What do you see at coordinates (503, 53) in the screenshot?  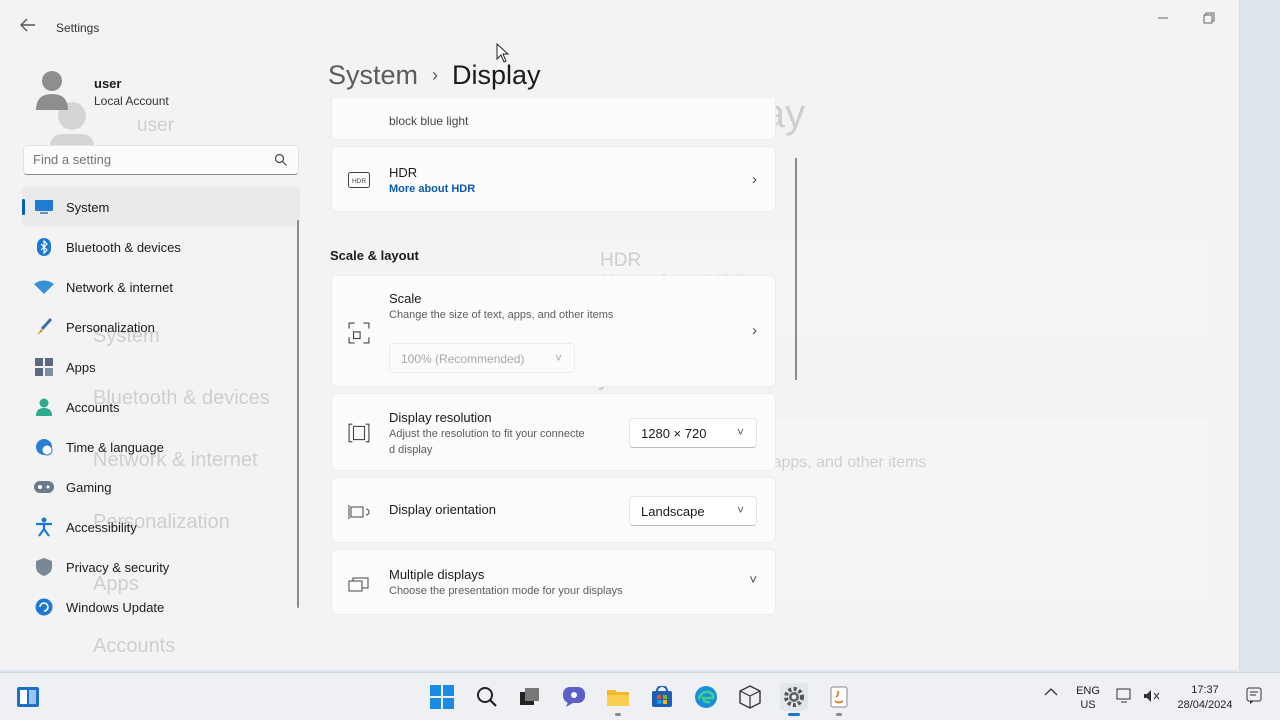 I see `mouse-cursor-icon` at bounding box center [503, 53].